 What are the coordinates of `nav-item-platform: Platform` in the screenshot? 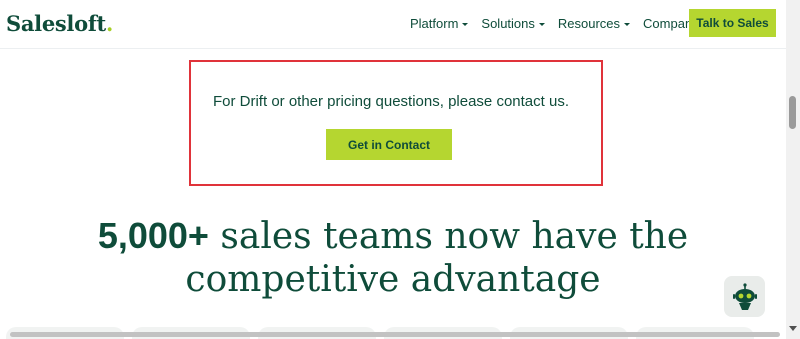 It's located at (439, 23).